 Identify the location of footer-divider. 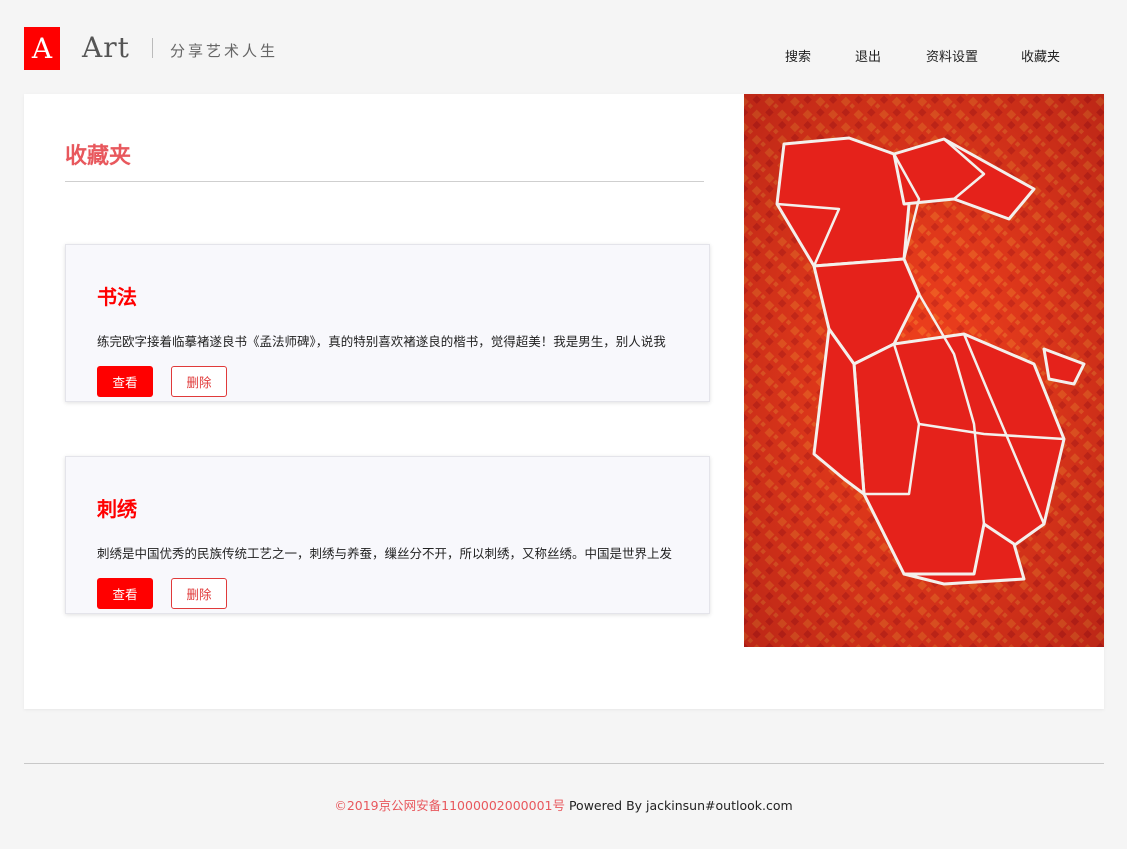
(564, 763).